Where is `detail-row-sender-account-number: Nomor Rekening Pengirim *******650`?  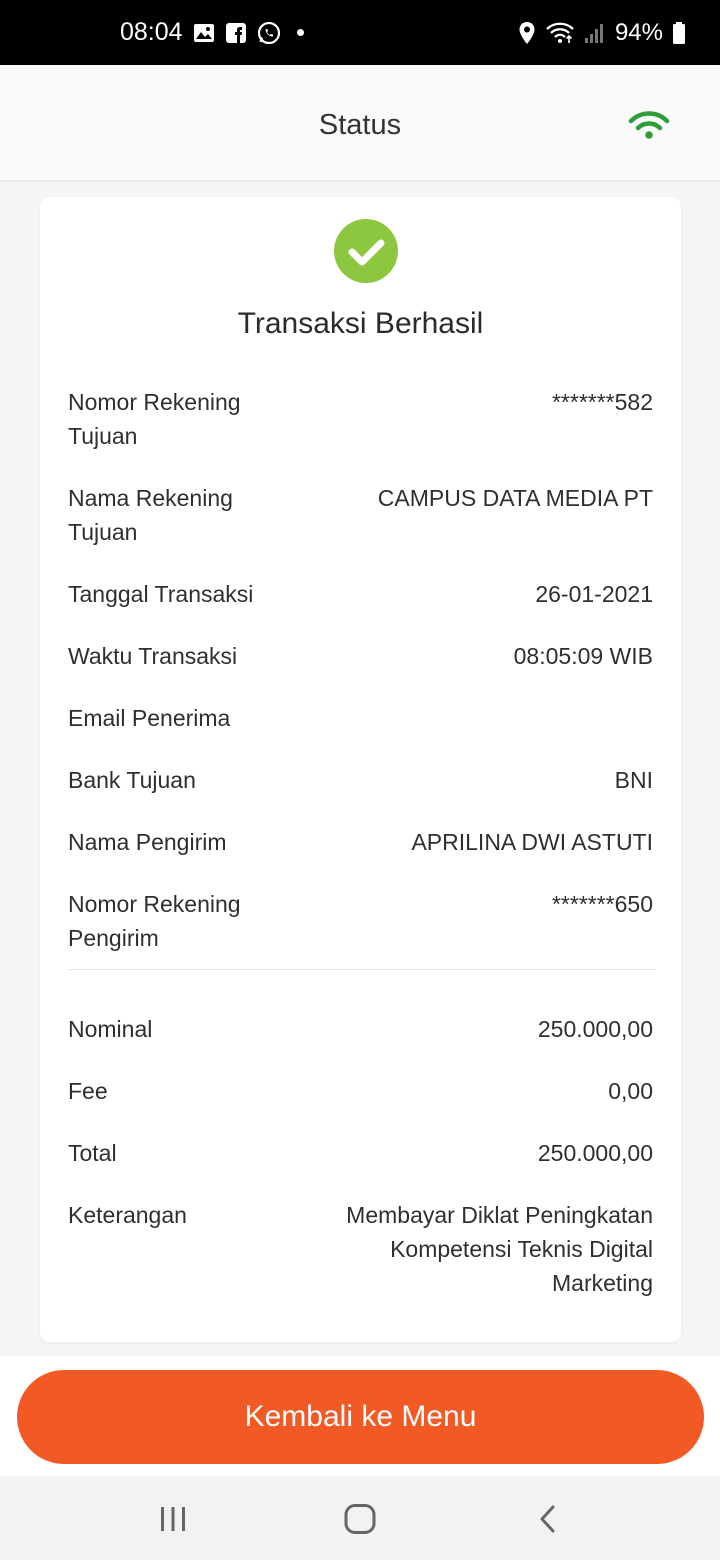
detail-row-sender-account-number: Nomor Rekening Pengirim *******650 is located at coordinates (360, 921).